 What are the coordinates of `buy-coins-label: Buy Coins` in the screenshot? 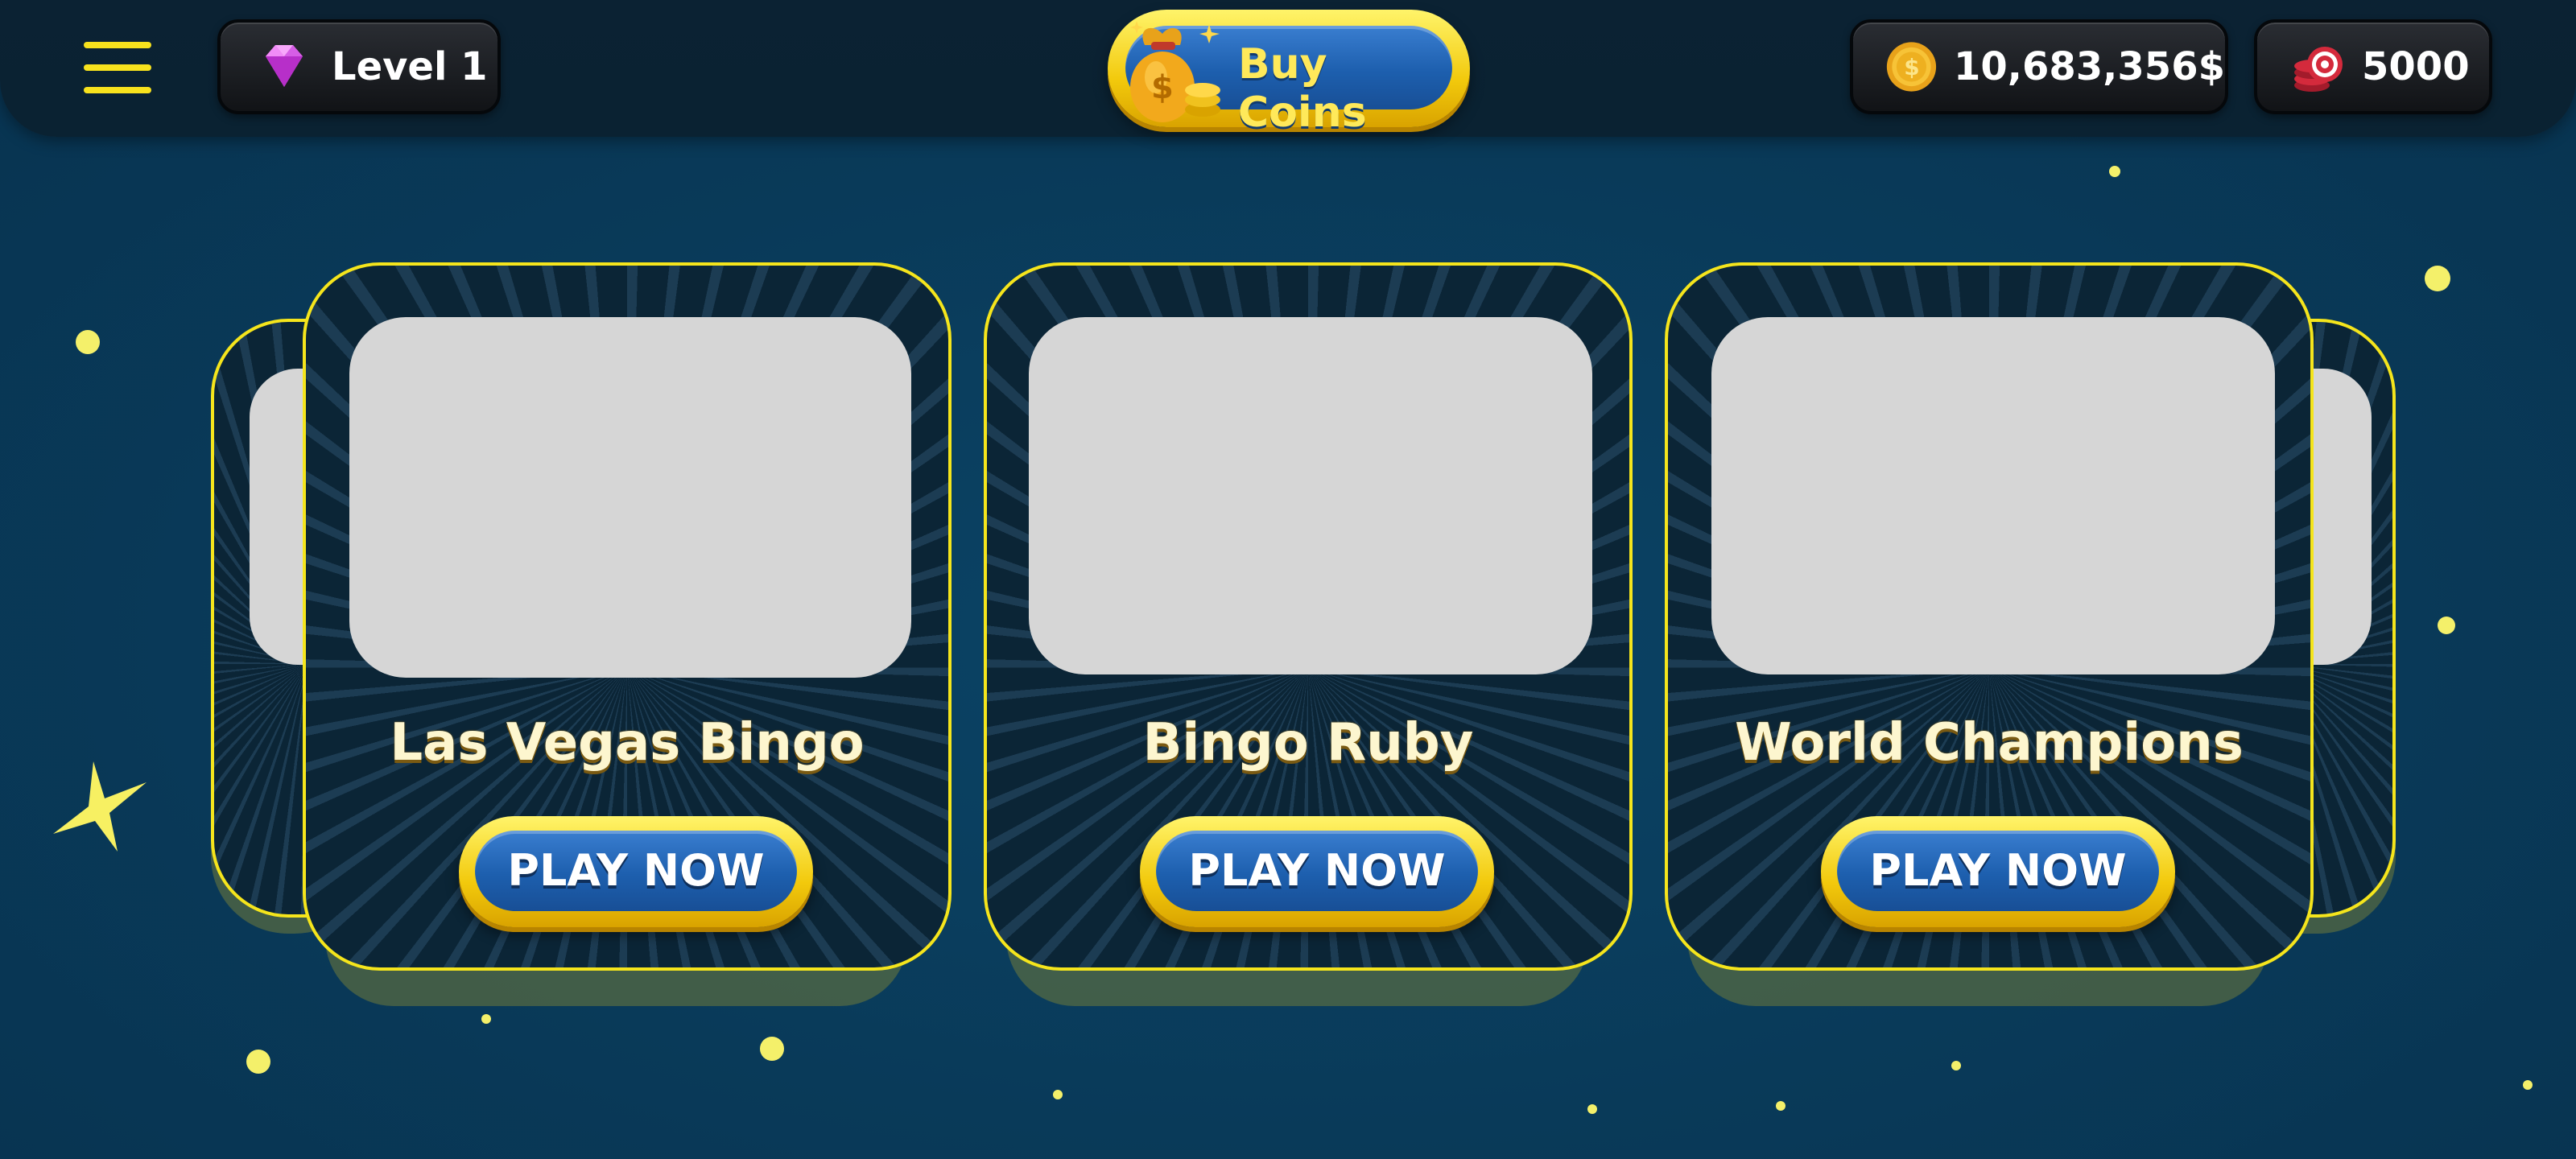 It's located at (1302, 88).